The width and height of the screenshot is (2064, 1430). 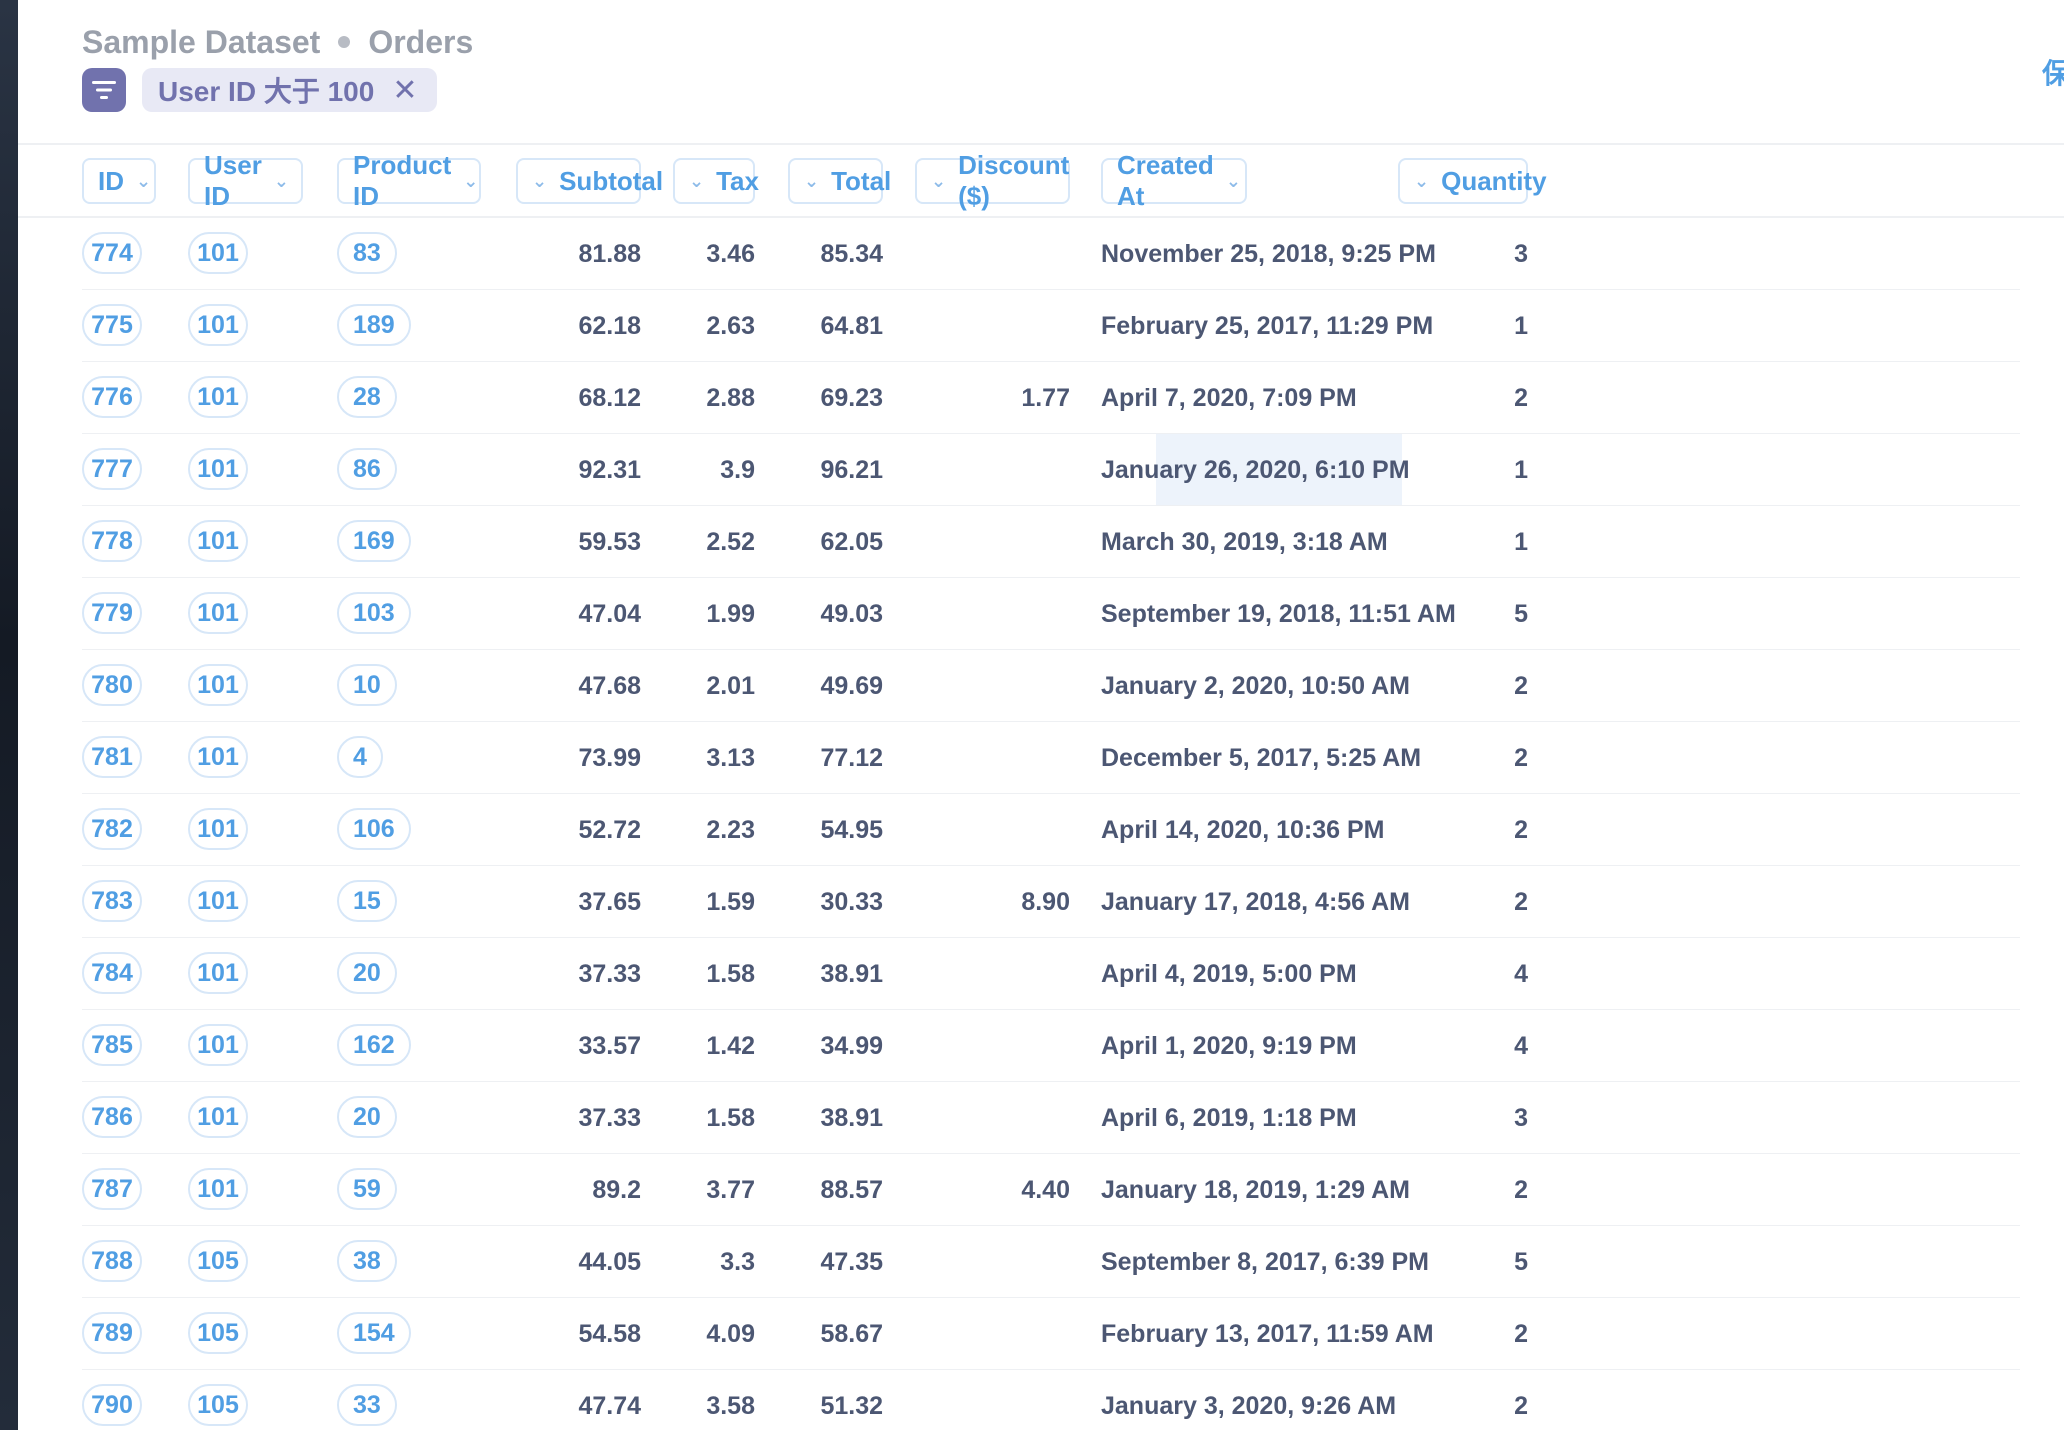 I want to click on column-header-created-at: Created At ⌄, so click(x=1174, y=180).